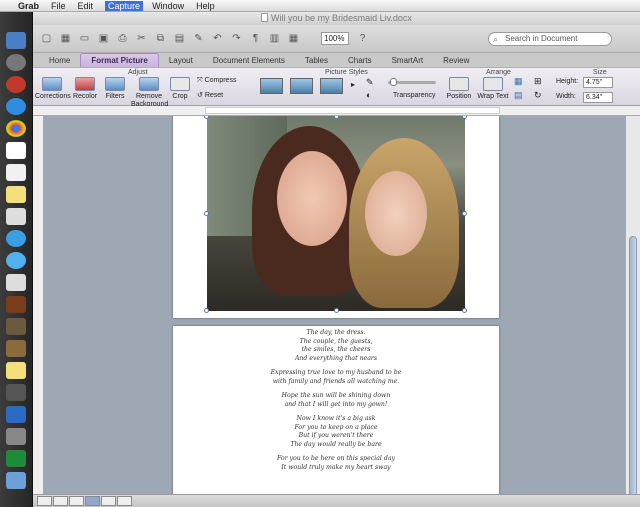 The height and width of the screenshot is (507, 640). Describe the element at coordinates (464, 213) in the screenshot. I see `resize-handle-r` at that location.